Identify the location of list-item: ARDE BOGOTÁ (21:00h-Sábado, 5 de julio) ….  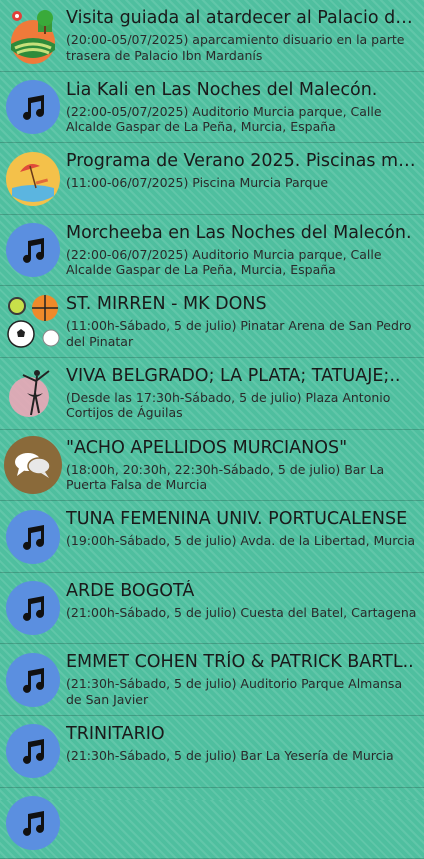
(212, 609).